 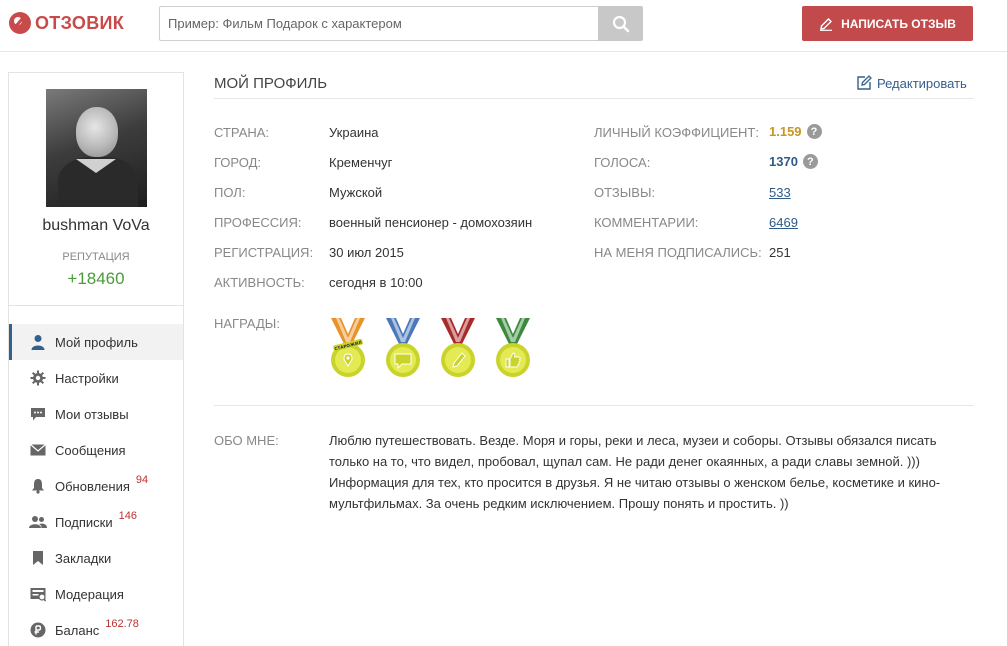 What do you see at coordinates (38, 630) in the screenshot?
I see `ruble-icon` at bounding box center [38, 630].